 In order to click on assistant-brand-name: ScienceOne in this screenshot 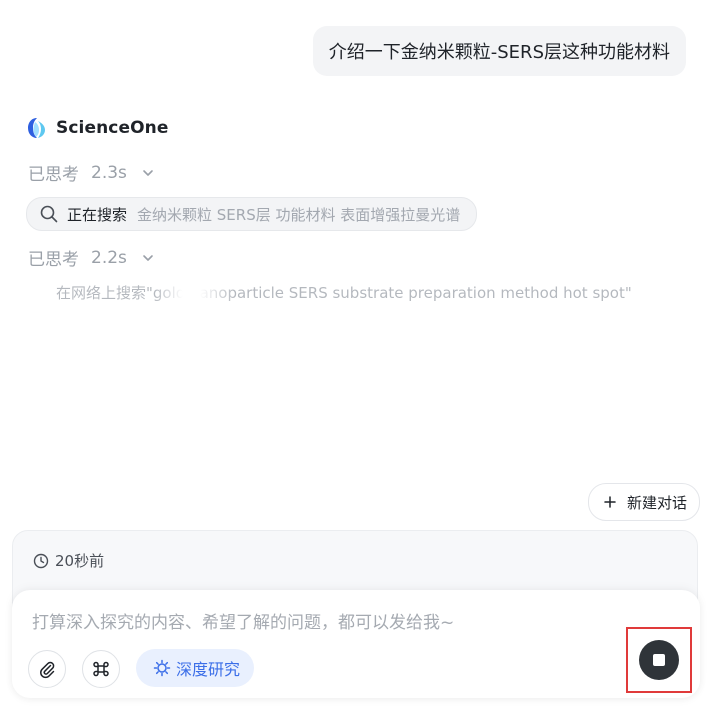, I will do `click(112, 128)`.